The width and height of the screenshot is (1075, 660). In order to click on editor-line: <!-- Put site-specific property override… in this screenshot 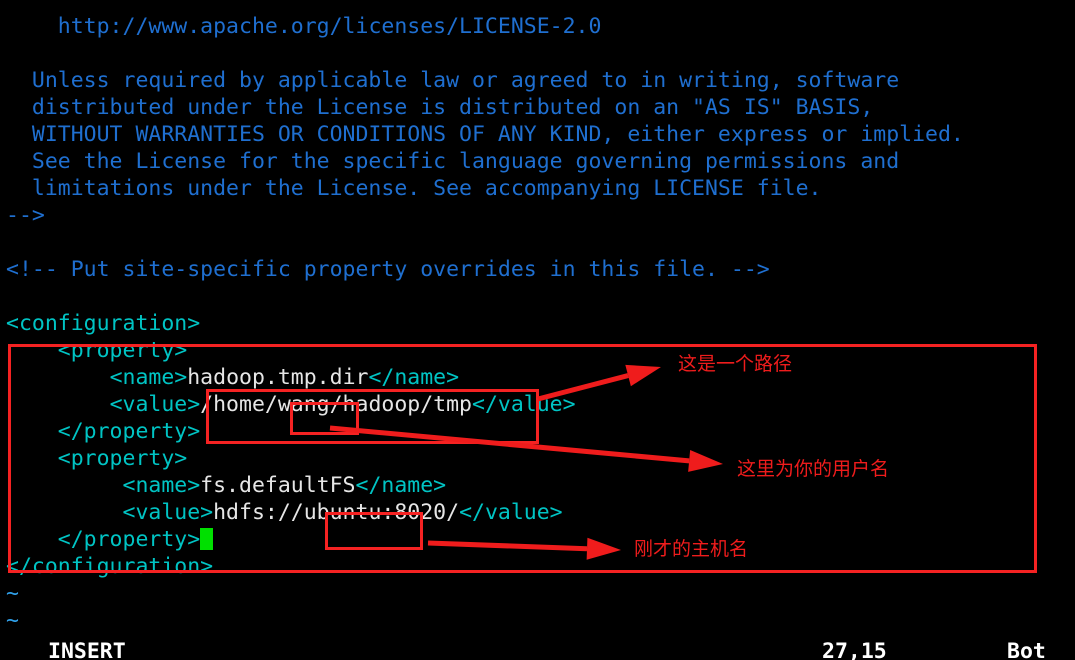, I will do `click(537, 269)`.